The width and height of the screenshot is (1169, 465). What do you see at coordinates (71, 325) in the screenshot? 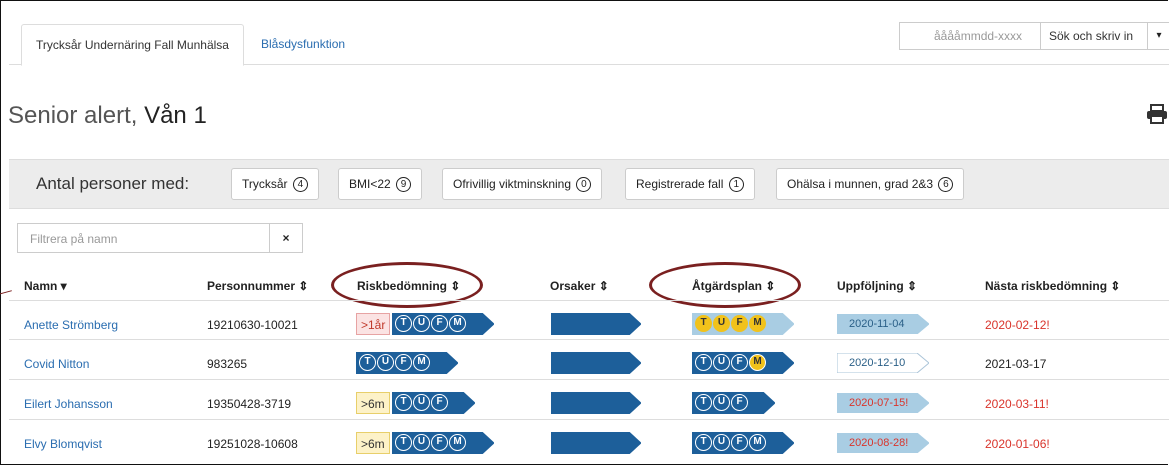
I see `patient-name-link: Anette Strömberg` at bounding box center [71, 325].